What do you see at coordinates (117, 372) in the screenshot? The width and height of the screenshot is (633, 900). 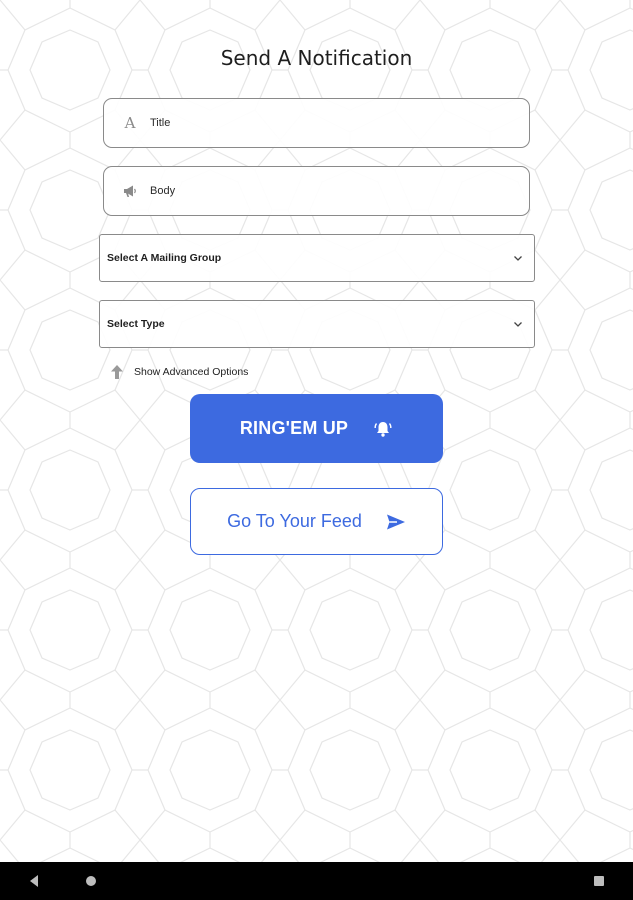 I see `arrow-up-icon` at bounding box center [117, 372].